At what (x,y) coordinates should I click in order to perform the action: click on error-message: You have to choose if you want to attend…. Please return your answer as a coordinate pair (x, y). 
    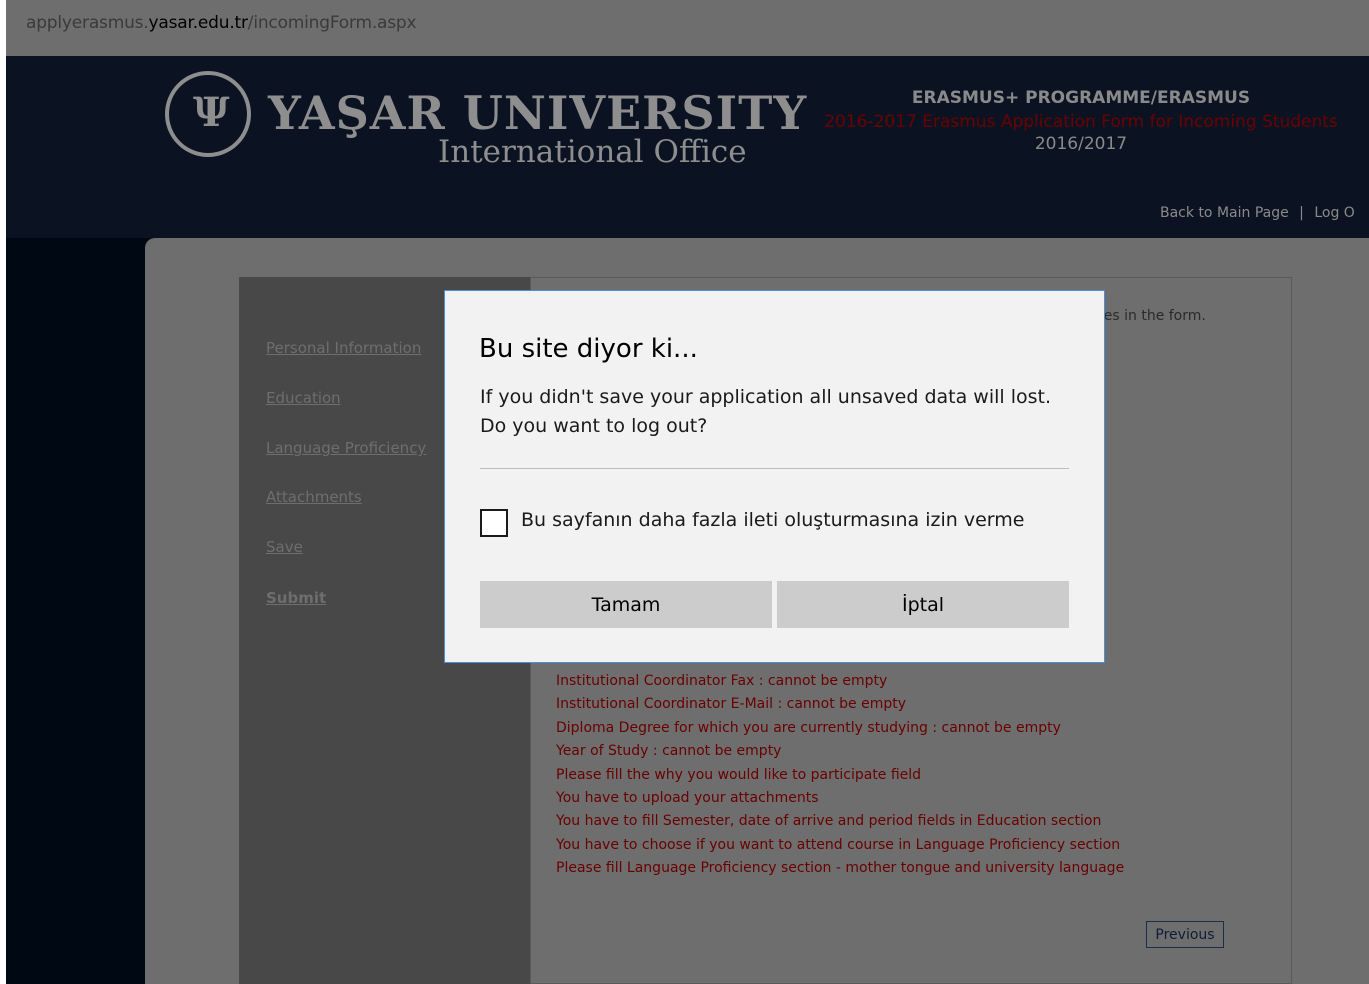
    Looking at the image, I should click on (838, 844).